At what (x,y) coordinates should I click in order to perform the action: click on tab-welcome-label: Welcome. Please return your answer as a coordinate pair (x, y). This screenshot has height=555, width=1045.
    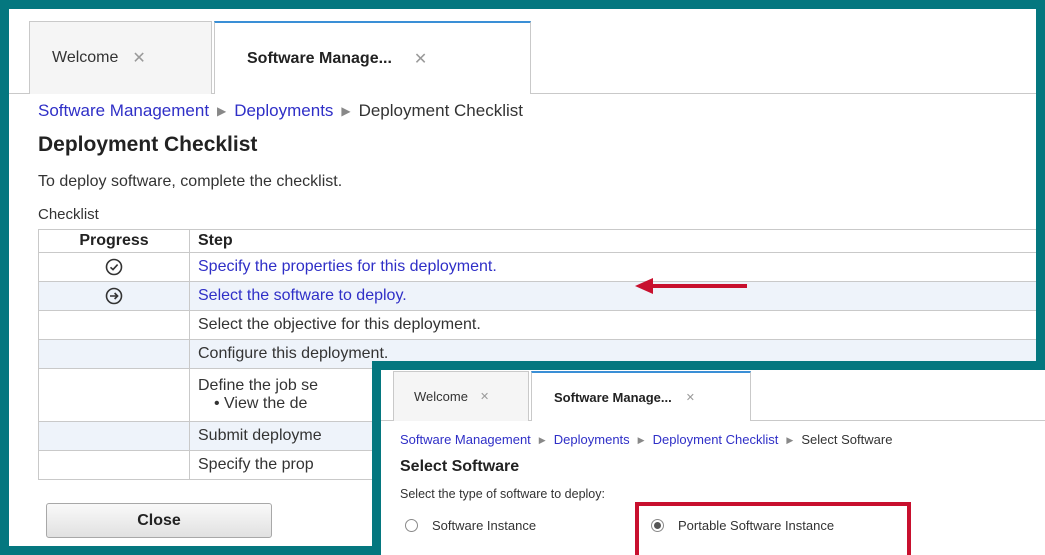
    Looking at the image, I should click on (85, 57).